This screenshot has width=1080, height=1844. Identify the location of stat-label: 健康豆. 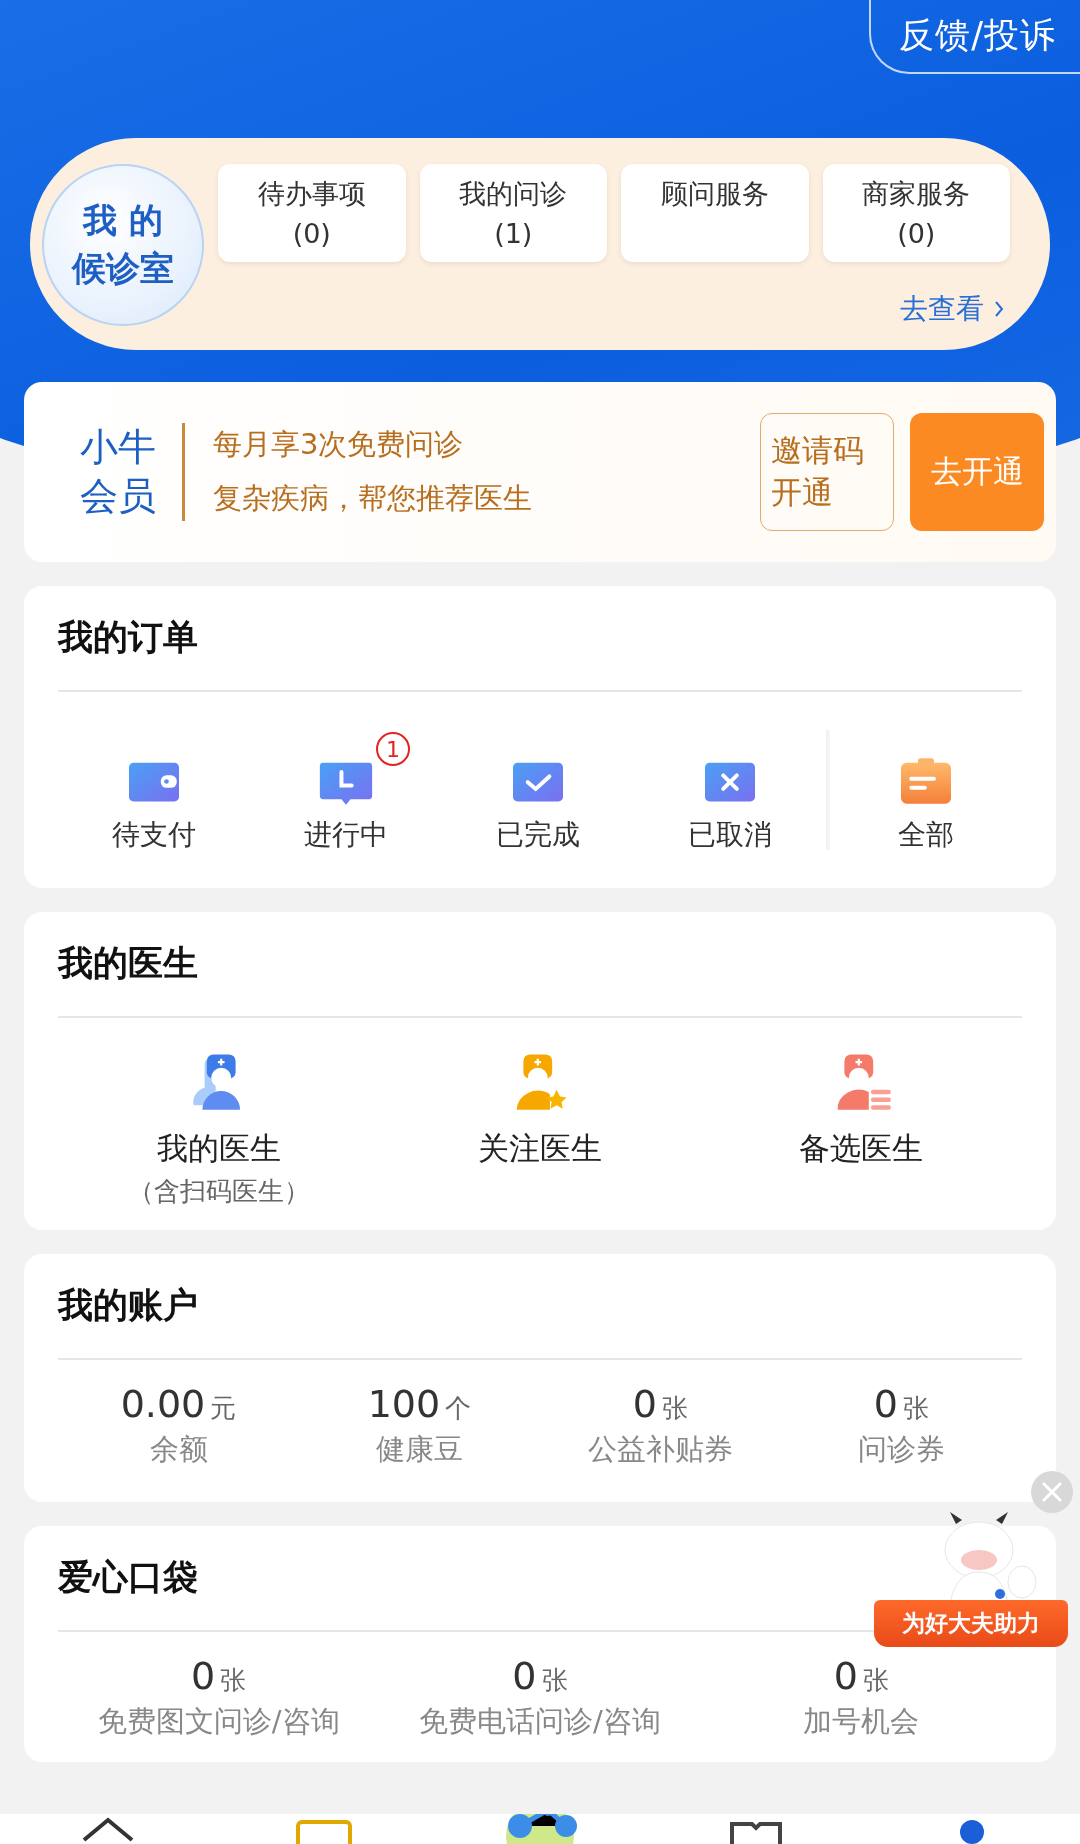
(419, 1449).